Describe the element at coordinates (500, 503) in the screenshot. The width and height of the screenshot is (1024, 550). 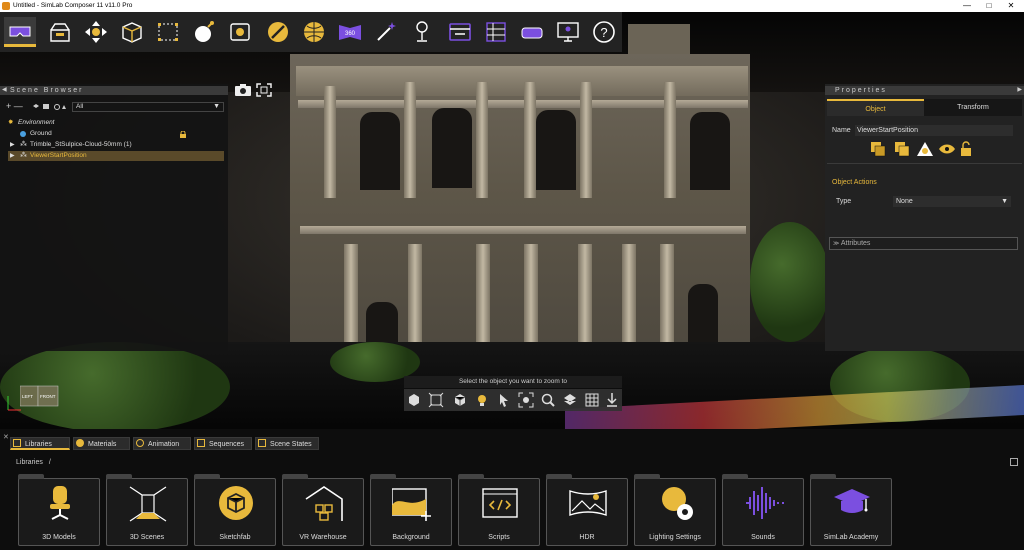
I see `code-script-icon` at that location.